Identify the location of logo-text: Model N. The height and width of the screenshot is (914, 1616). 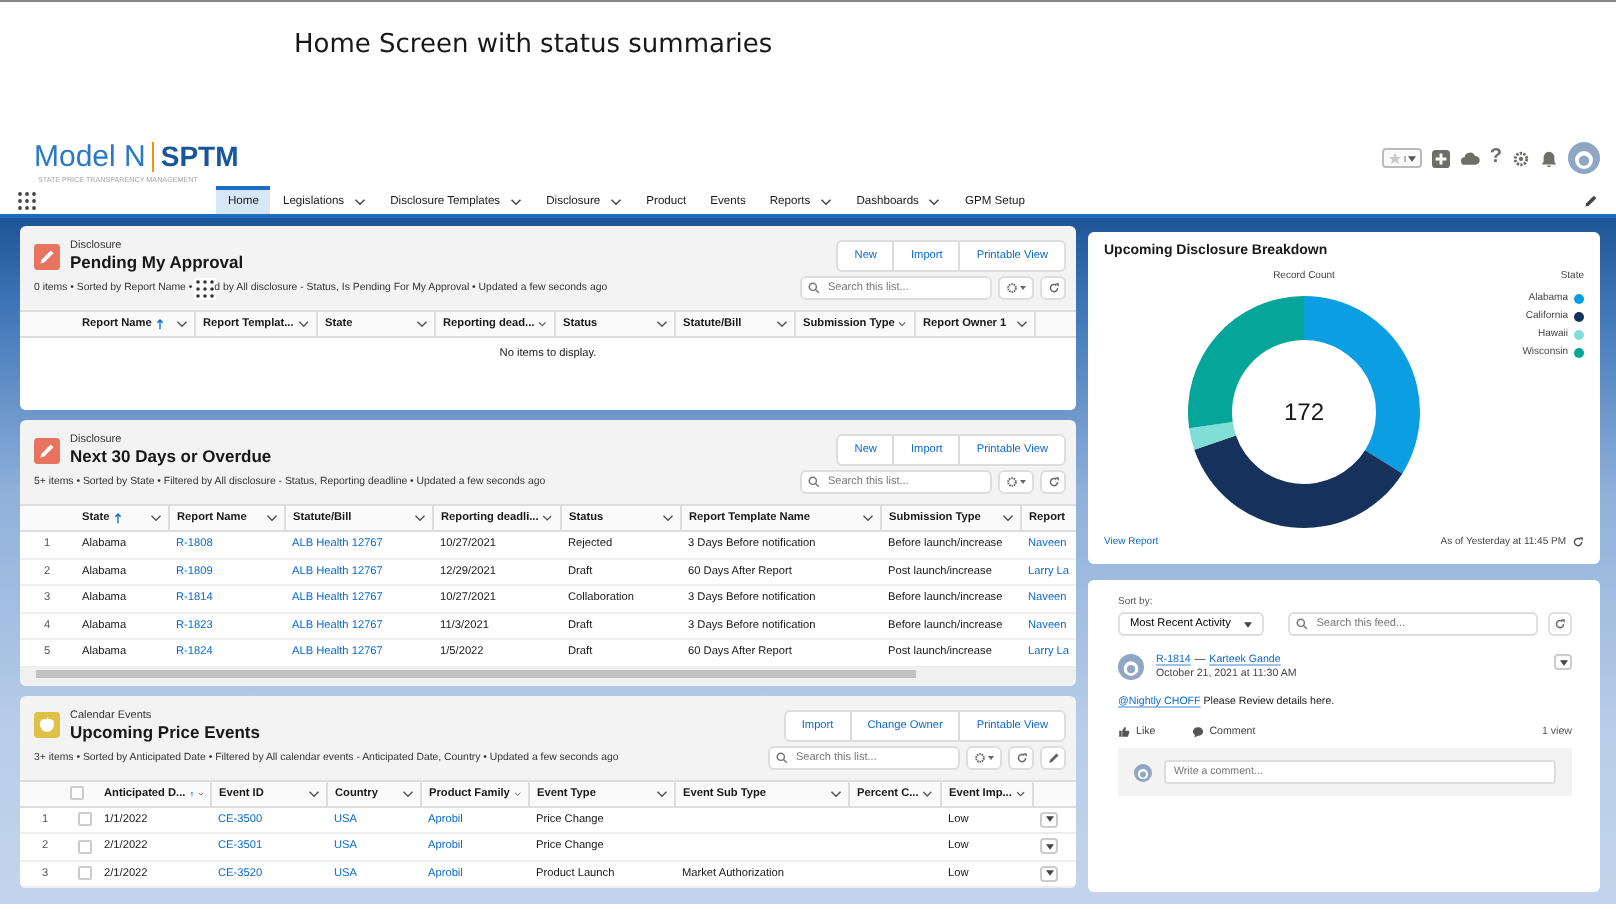
(90, 156).